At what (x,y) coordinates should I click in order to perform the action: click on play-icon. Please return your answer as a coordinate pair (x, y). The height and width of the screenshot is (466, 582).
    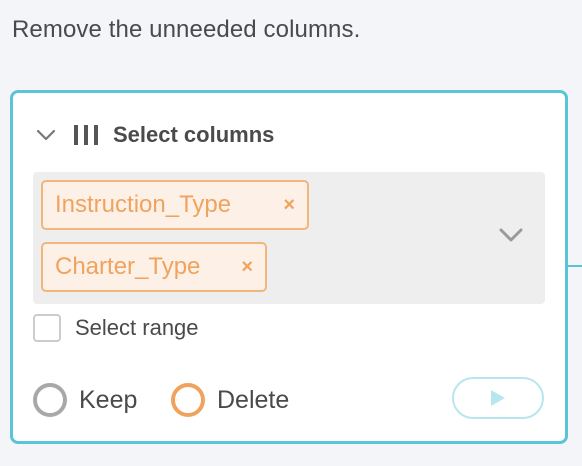
    Looking at the image, I should click on (498, 398).